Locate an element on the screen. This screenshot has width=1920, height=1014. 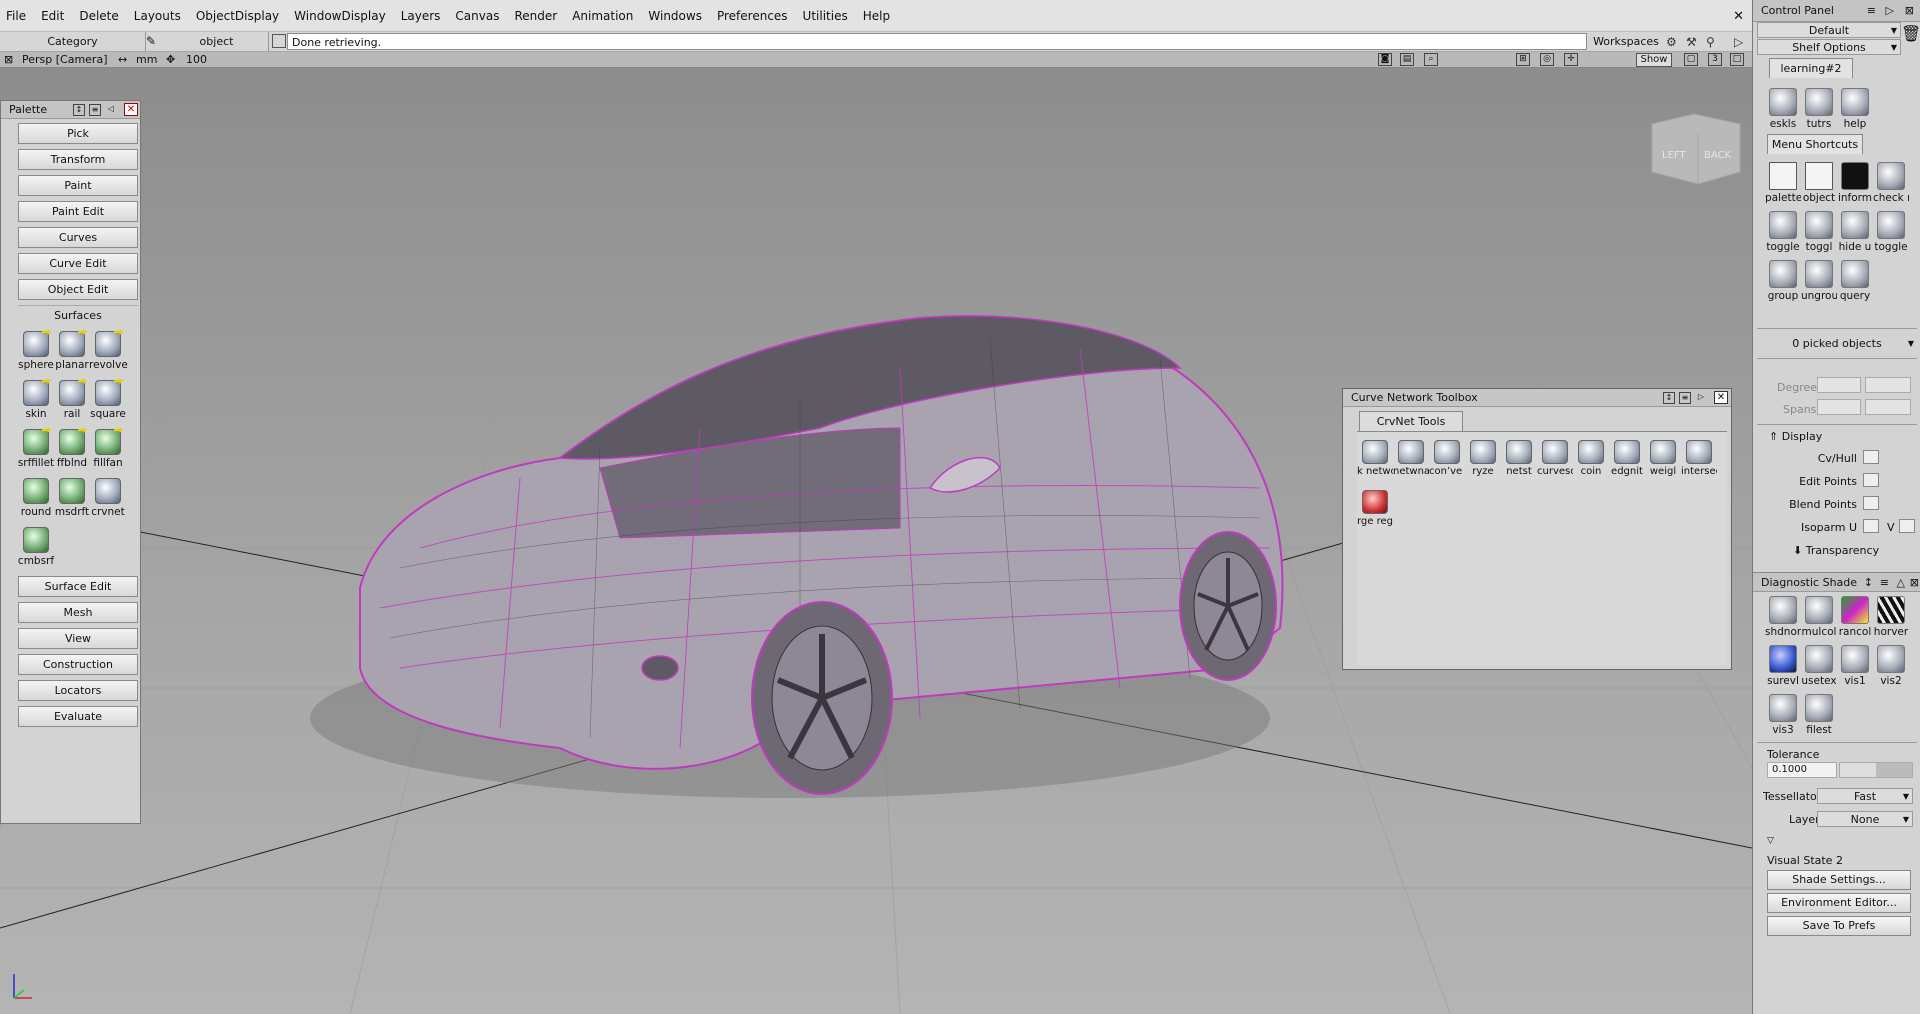
tool-ffblnd: ffblnd is located at coordinates (72, 449).